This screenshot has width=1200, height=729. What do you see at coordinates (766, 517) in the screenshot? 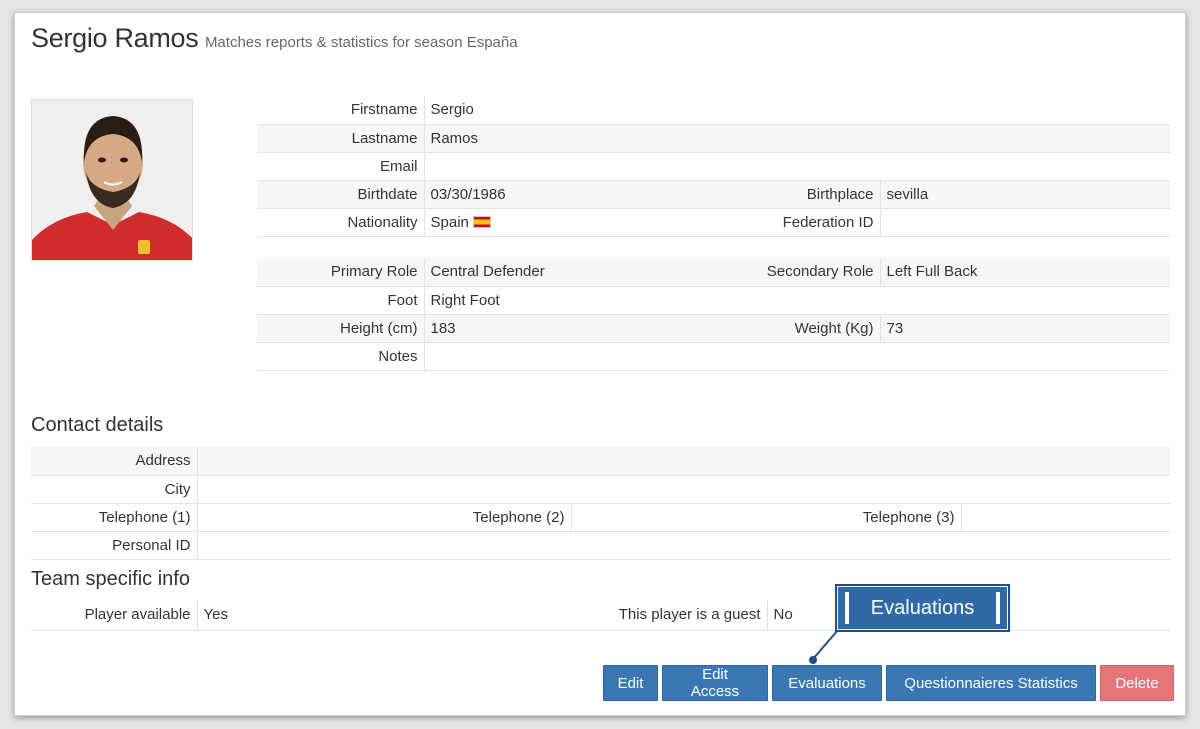
I see `telephone-3-label: Telephone (3)` at bounding box center [766, 517].